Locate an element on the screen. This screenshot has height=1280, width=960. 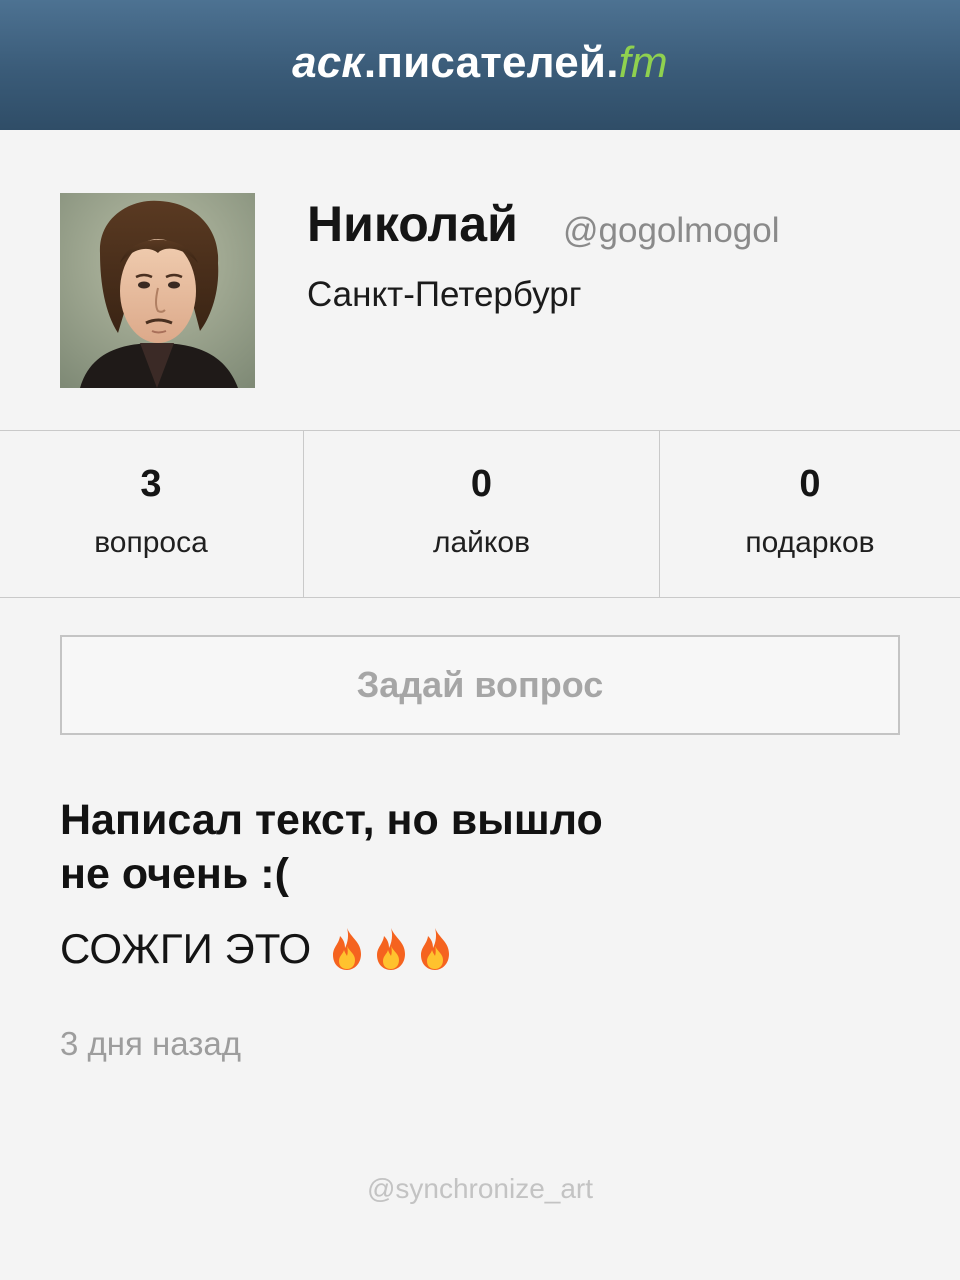
stat-gifts: 0 подарков is located at coordinates (810, 514).